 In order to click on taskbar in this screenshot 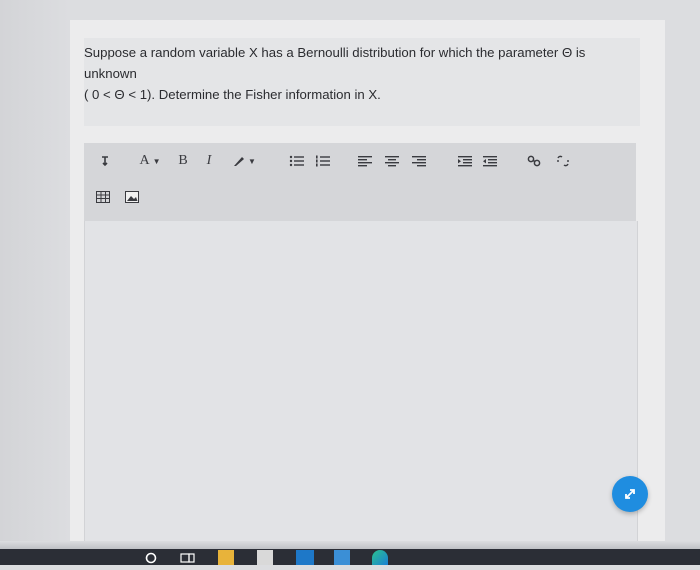, I will do `click(350, 557)`.